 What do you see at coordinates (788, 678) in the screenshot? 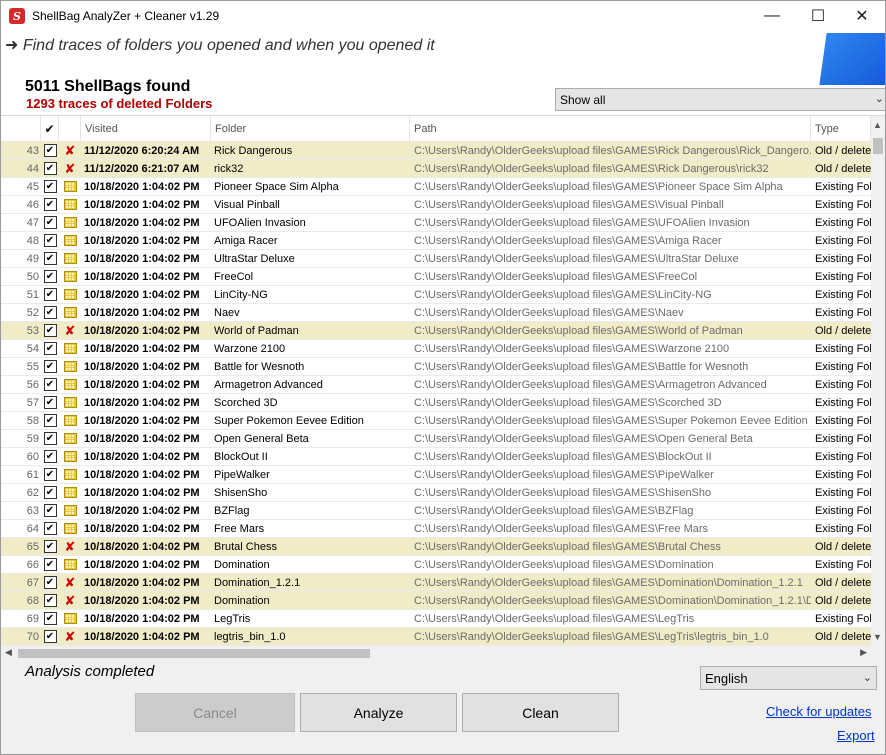
I see `language-dropdown: English ⌄` at bounding box center [788, 678].